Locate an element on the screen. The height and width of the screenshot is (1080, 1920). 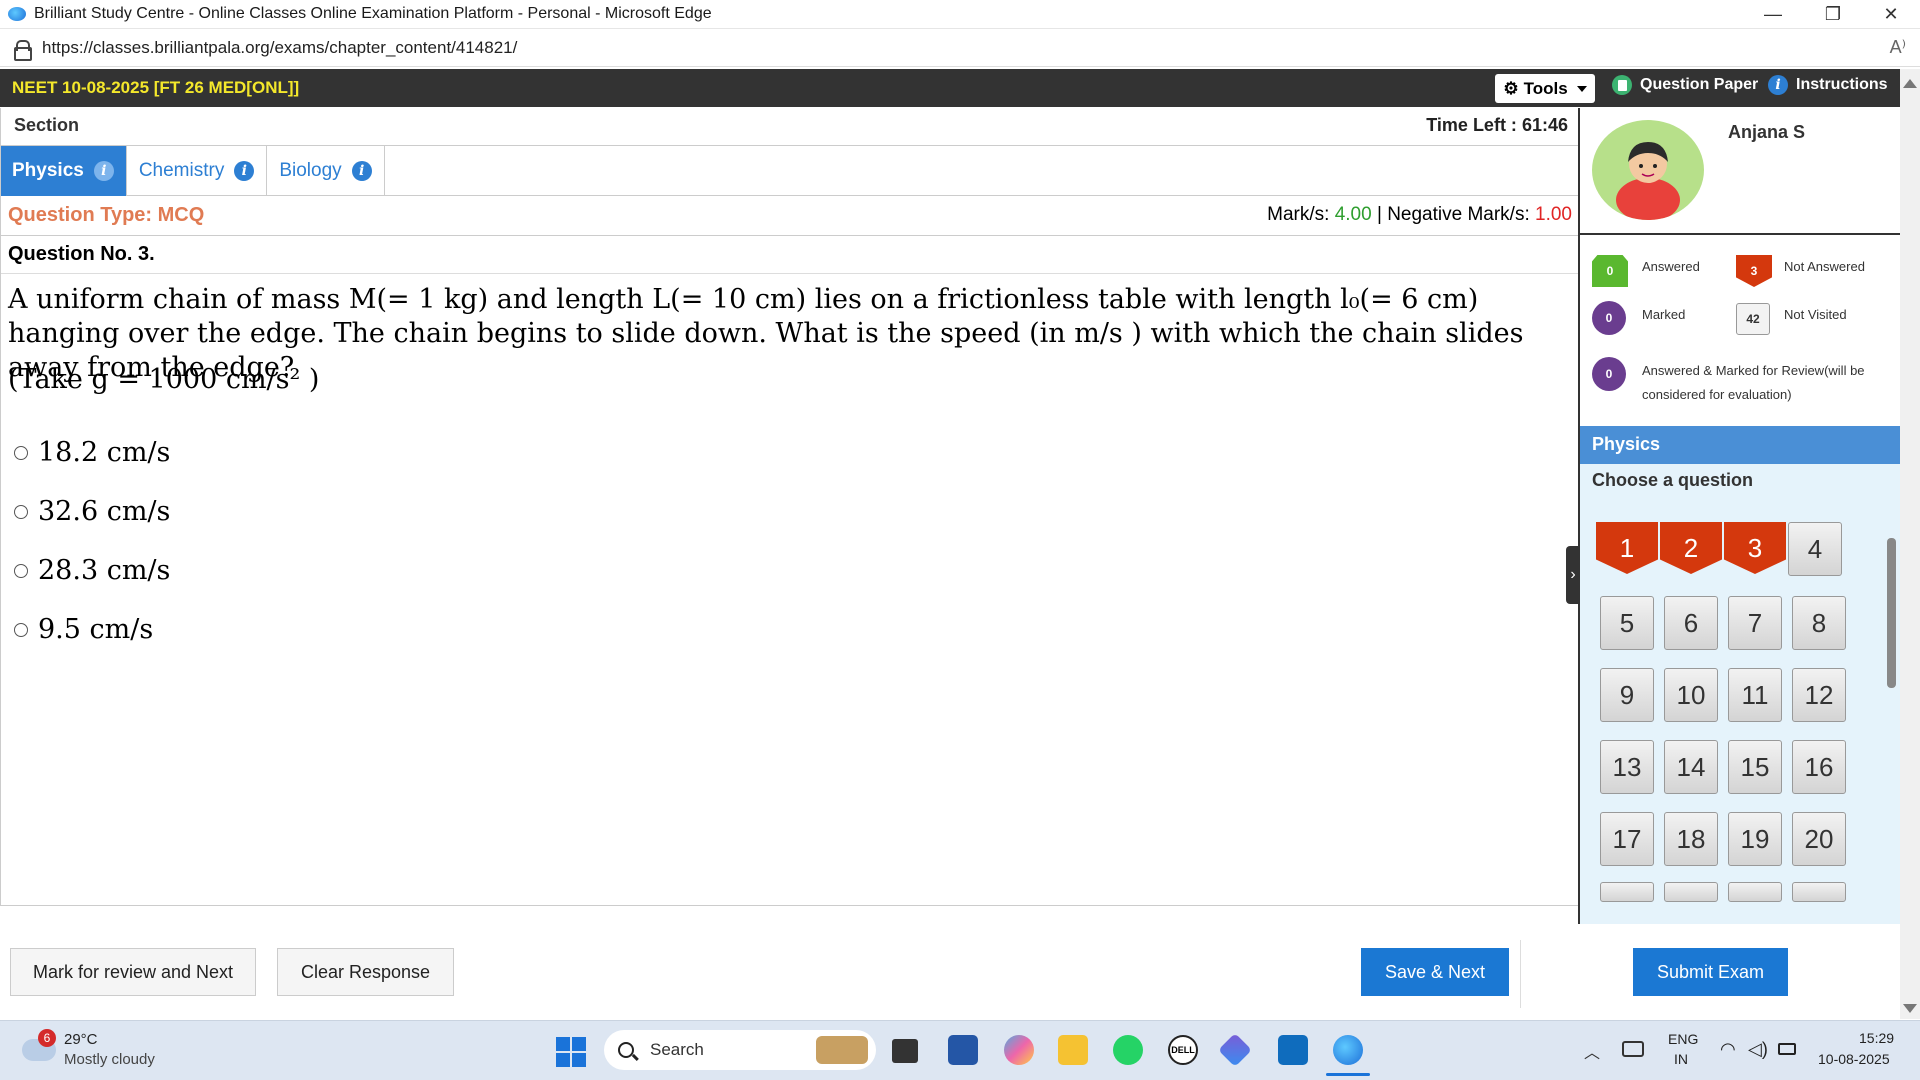
question-button-5: 5 is located at coordinates (1627, 623).